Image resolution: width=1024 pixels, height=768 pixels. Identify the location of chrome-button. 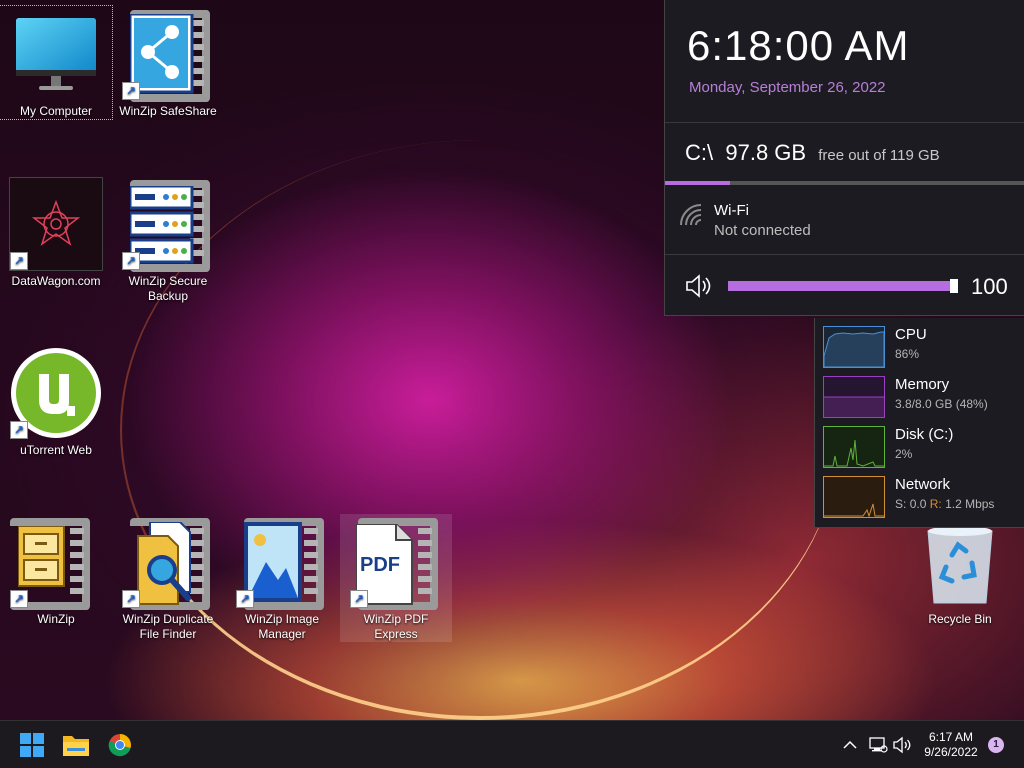
(120, 745).